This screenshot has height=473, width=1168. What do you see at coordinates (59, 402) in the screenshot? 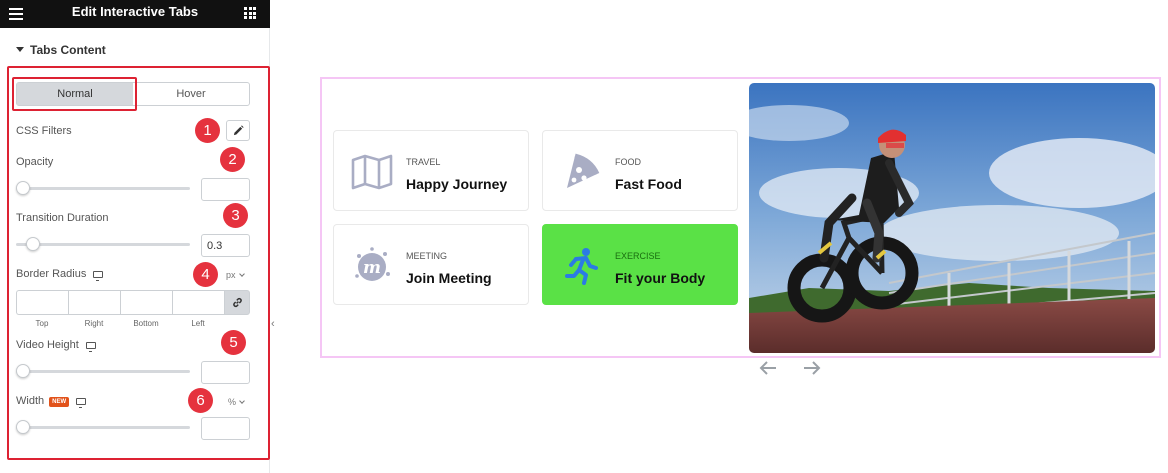
I see `new-badge: NEW` at bounding box center [59, 402].